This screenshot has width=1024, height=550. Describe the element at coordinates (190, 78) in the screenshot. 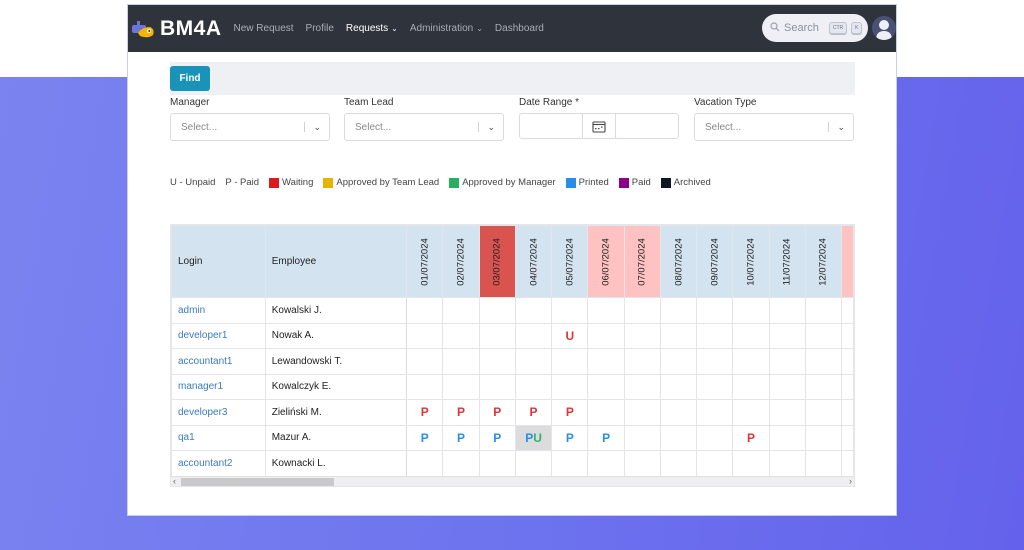

I see `find-button: Find` at that location.